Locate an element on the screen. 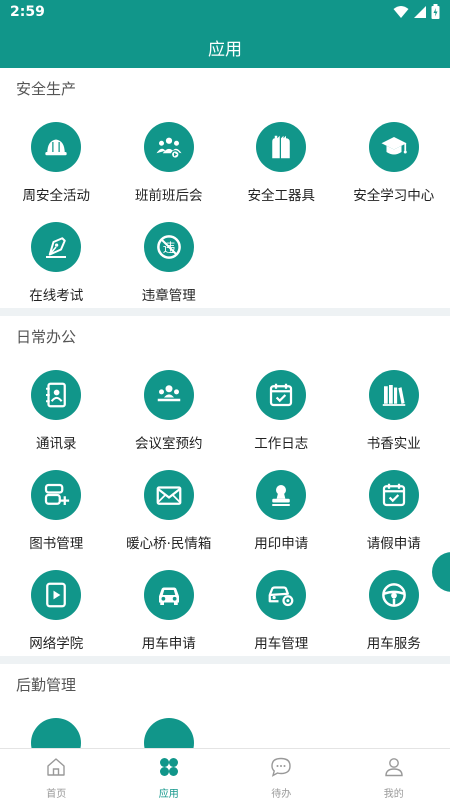 The image size is (450, 800). section-title: 日常办公 is located at coordinates (46, 337).